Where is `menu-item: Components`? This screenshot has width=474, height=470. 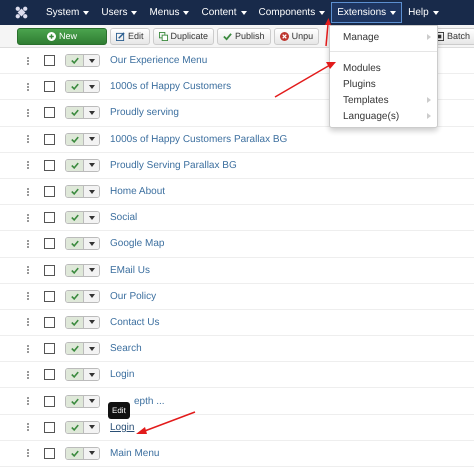 menu-item: Components is located at coordinates (292, 12).